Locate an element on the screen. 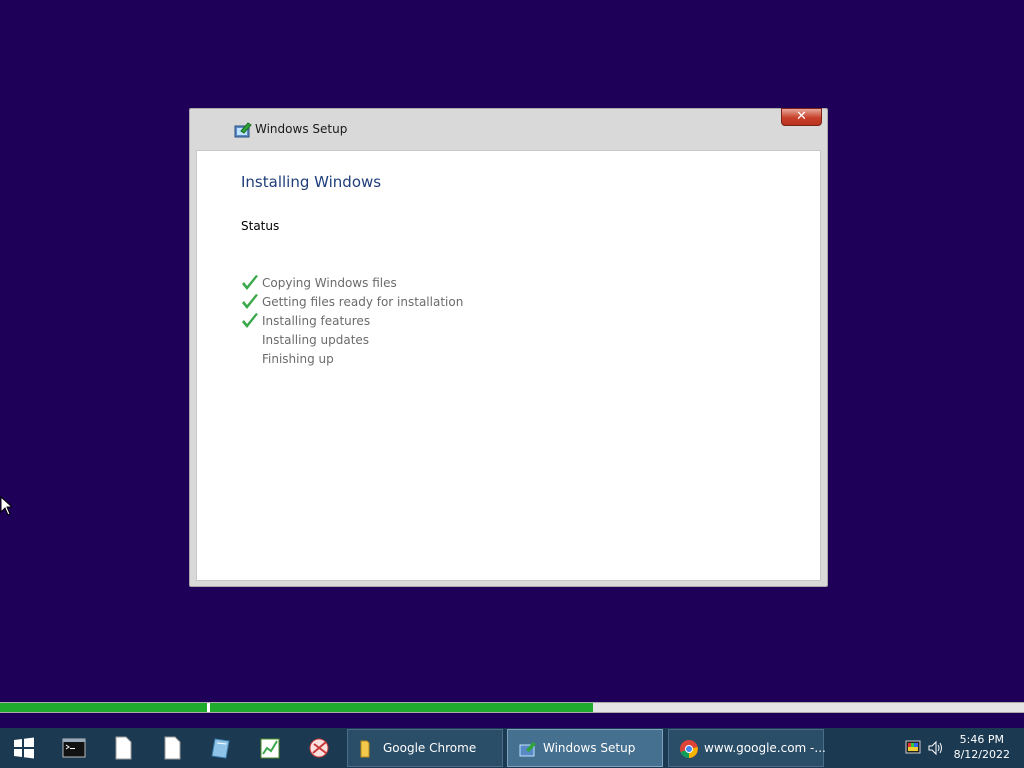  step-label: Copying Windows files is located at coordinates (329, 283).